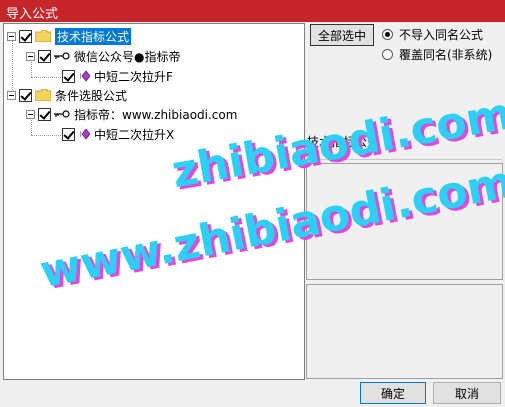  What do you see at coordinates (91, 95) in the screenshot?
I see `tree-node-label: 条件选股公式` at bounding box center [91, 95].